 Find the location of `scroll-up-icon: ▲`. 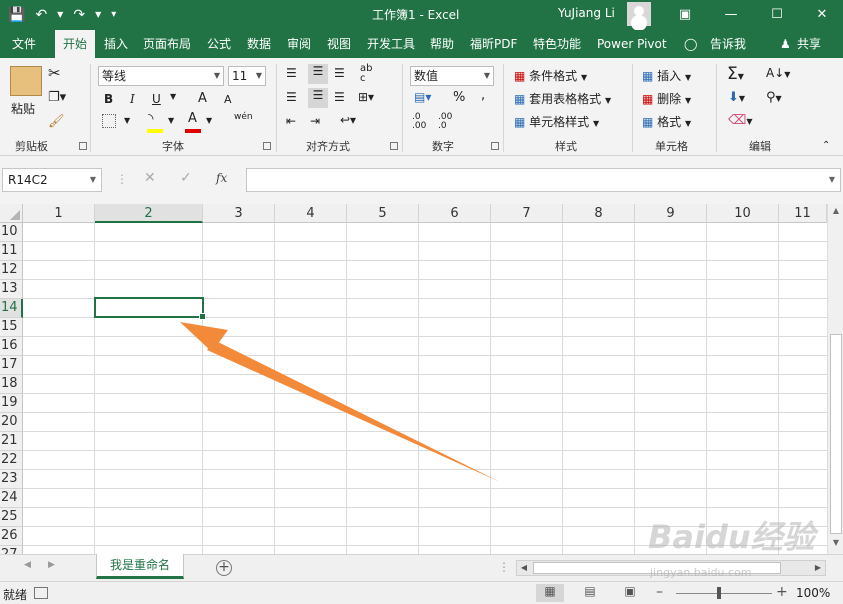

scroll-up-icon: ▲ is located at coordinates (835, 213).